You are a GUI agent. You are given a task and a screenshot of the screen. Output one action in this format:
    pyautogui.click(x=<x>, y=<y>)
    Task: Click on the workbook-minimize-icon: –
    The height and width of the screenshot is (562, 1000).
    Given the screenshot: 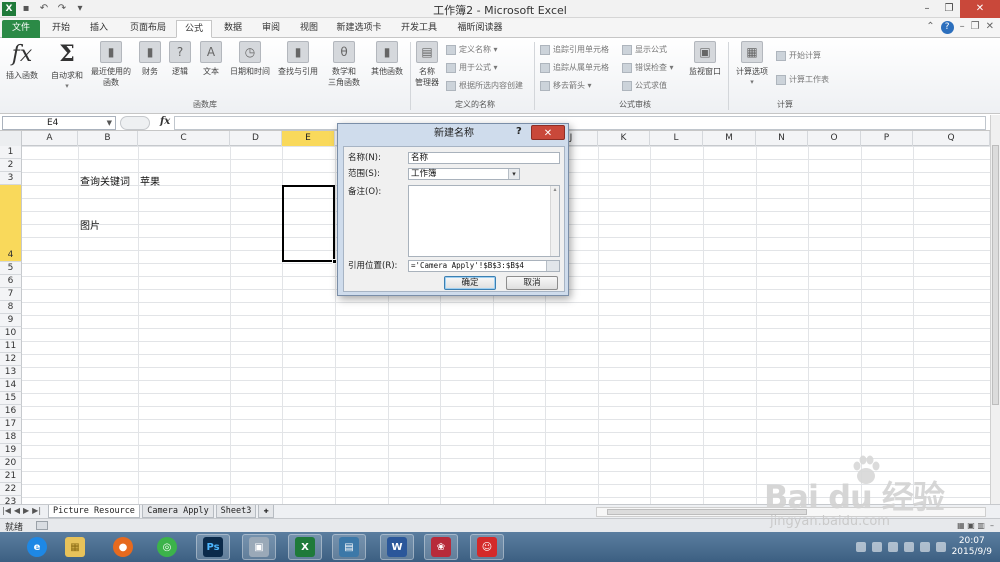 What is the action you would take?
    pyautogui.click(x=962, y=27)
    